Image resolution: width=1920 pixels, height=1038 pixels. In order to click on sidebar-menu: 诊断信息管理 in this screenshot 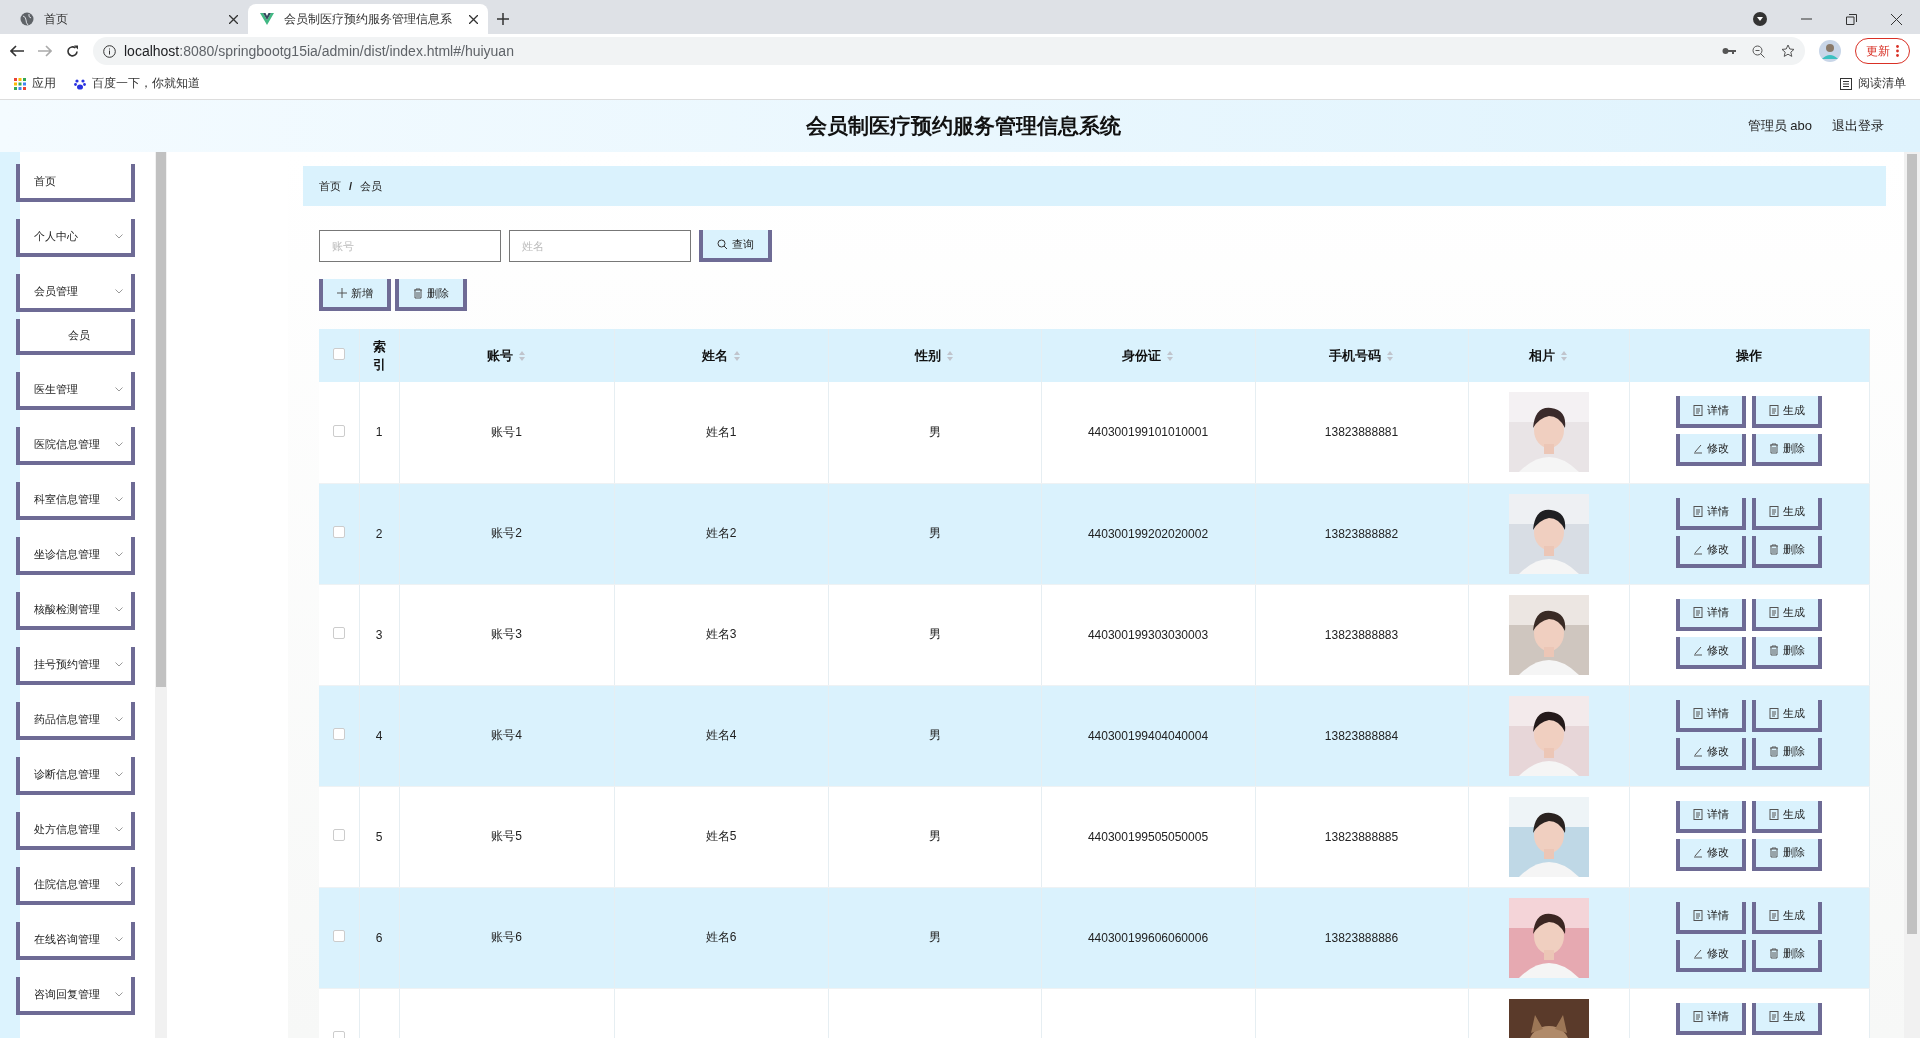, I will do `click(75, 776)`.